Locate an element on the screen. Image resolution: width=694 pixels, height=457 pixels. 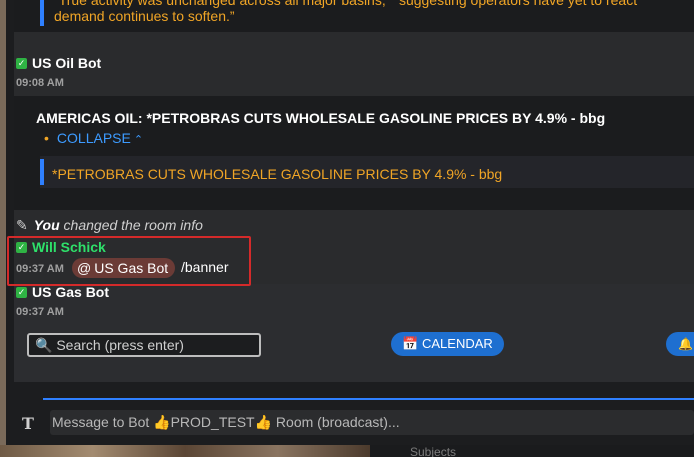
background-strip: Subjects is located at coordinates (347, 451).